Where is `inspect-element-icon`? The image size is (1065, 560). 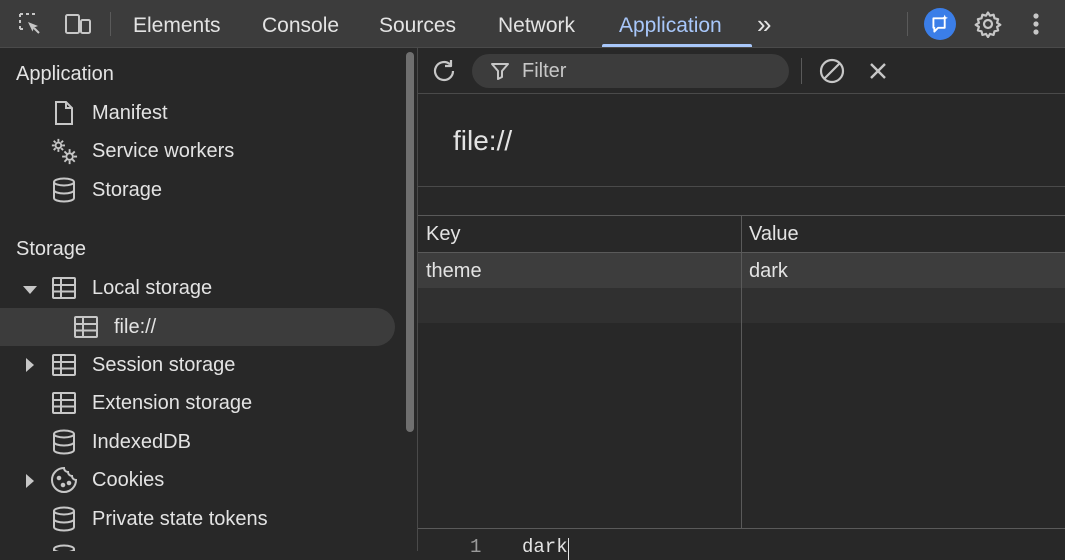
inspect-element-icon is located at coordinates (30, 24).